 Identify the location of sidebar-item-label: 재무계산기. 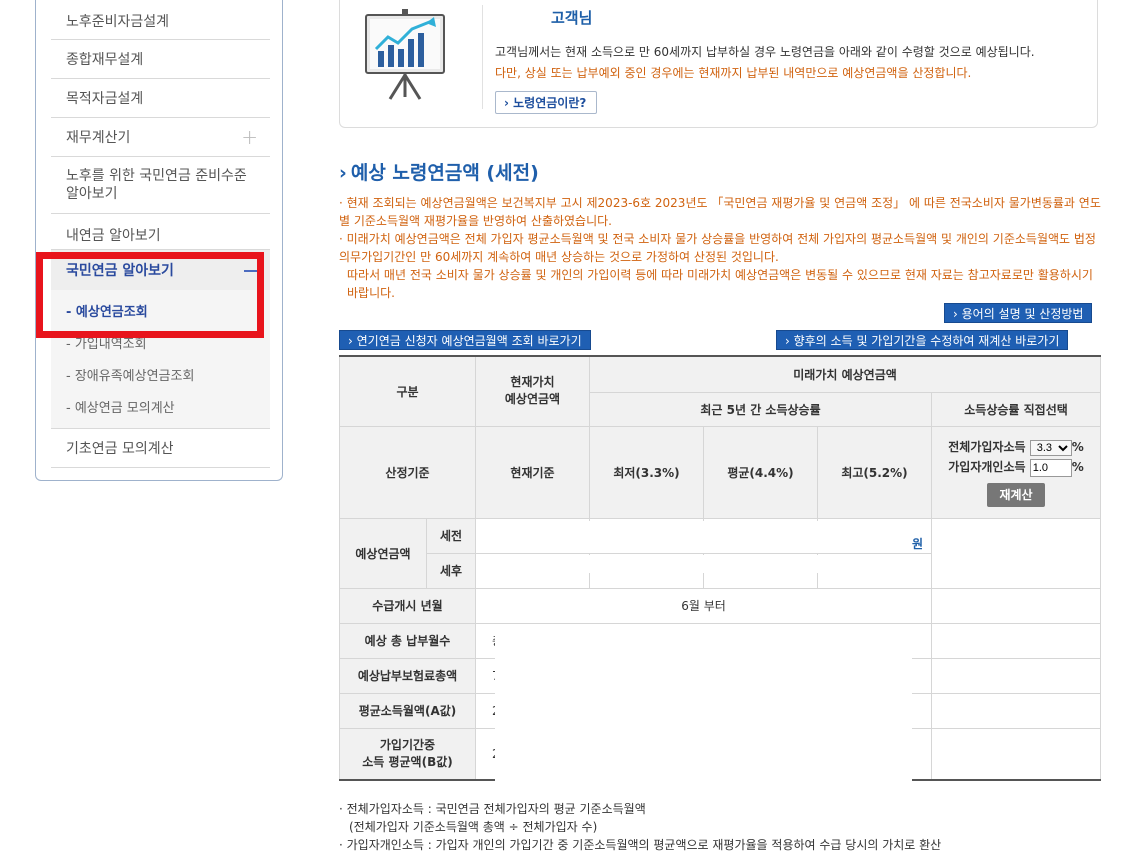
(98, 138).